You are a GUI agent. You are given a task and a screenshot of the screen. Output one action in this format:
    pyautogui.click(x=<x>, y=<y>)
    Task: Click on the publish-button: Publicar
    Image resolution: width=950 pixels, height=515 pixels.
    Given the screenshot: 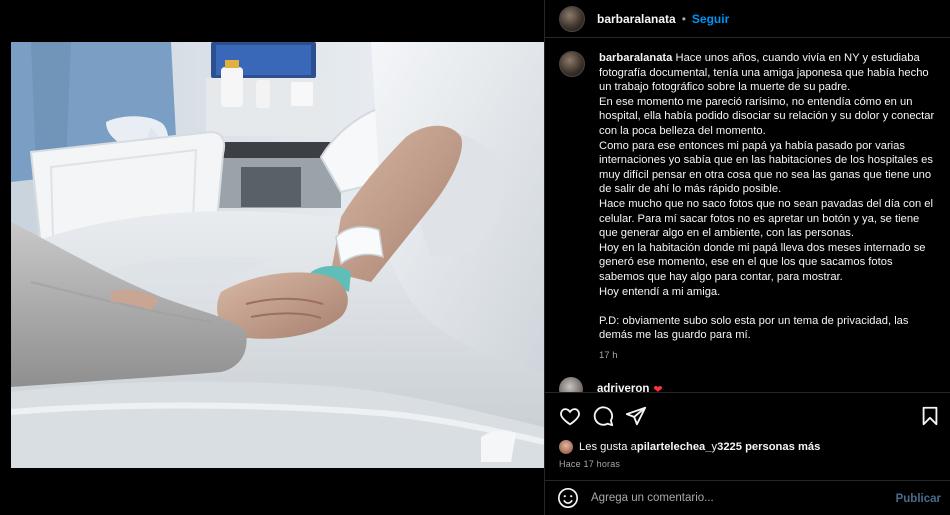 What is the action you would take?
    pyautogui.click(x=918, y=499)
    